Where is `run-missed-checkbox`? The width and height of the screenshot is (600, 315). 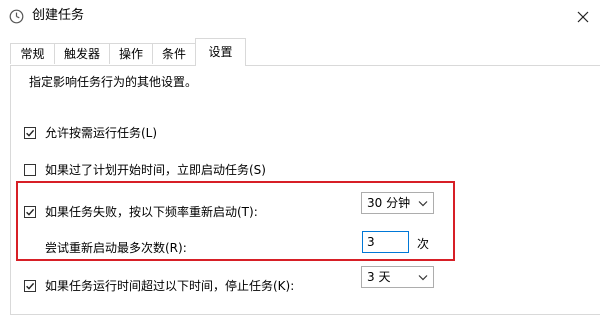
run-missed-checkbox is located at coordinates (30, 170).